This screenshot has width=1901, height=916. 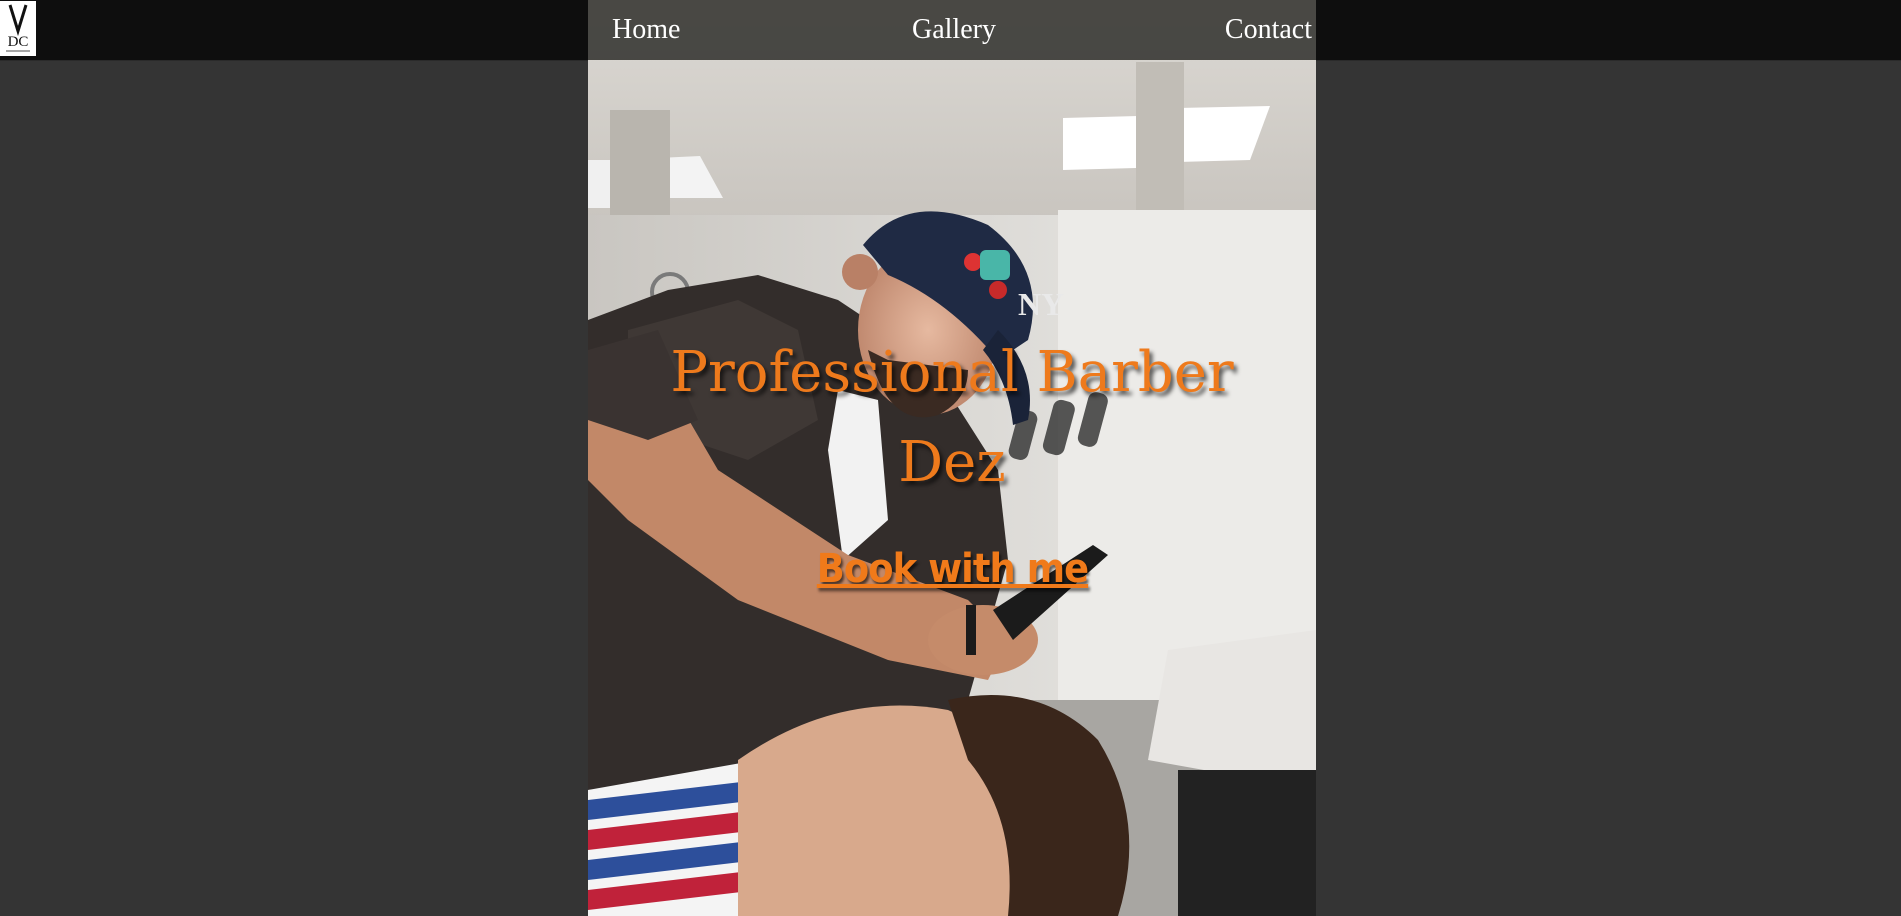 I want to click on logo-icon: DC, so click(x=18, y=28).